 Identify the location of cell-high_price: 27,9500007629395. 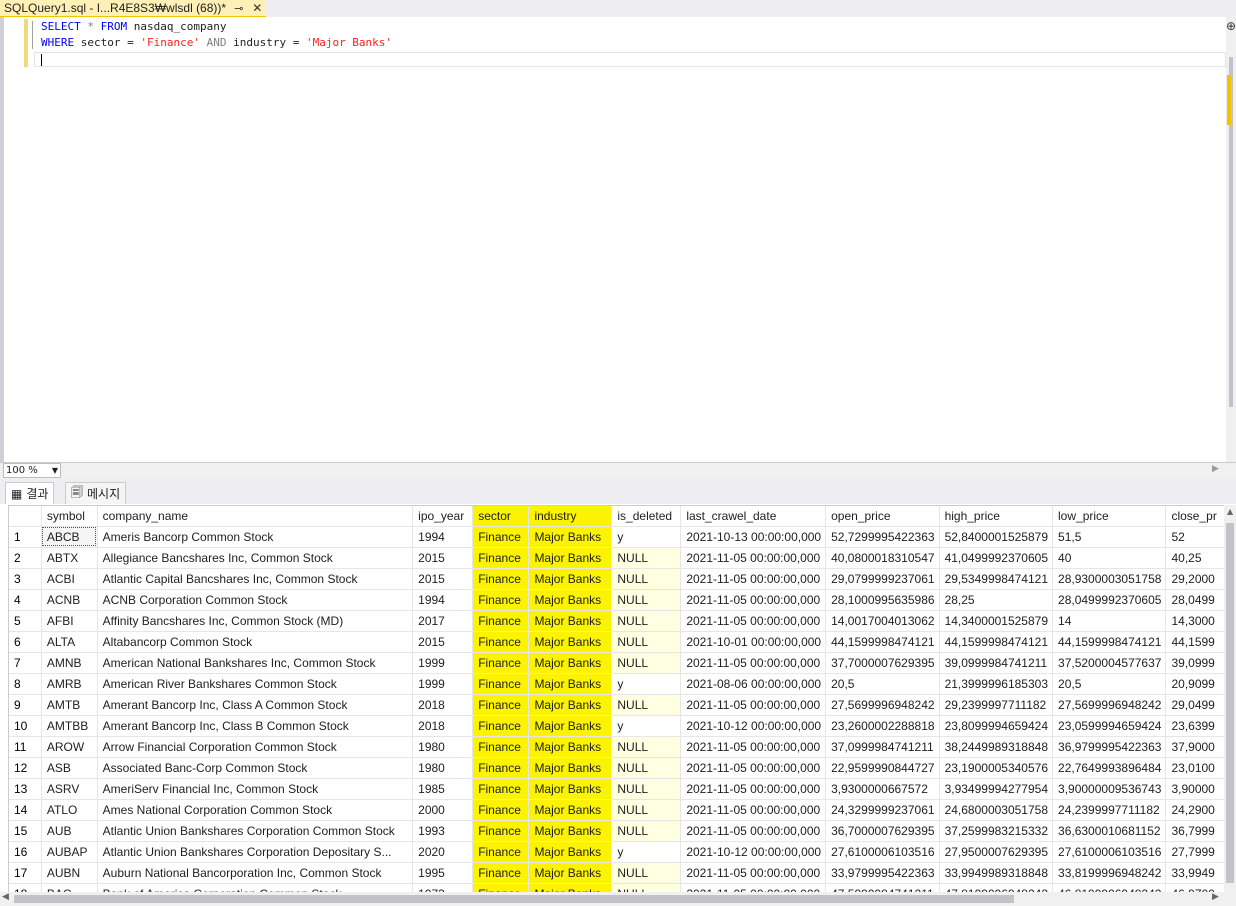
(996, 852).